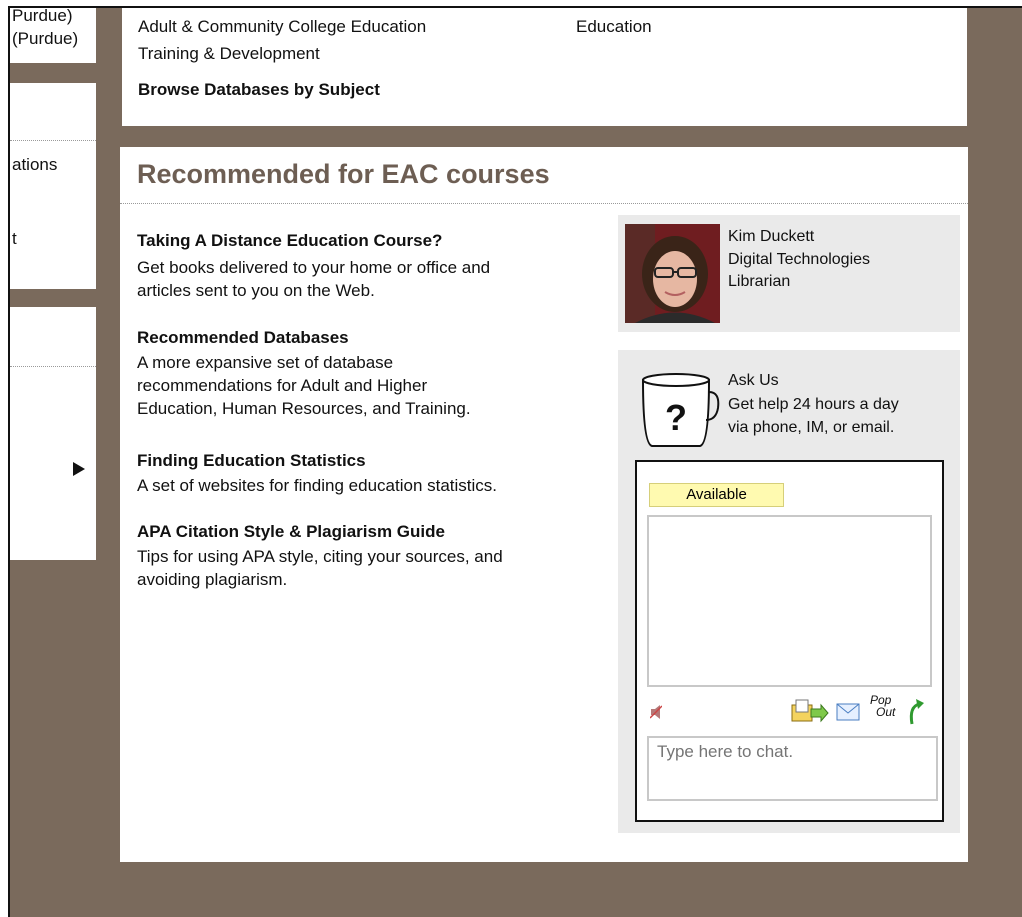 The image size is (1022, 917). I want to click on section-heading: Recommended for EAC courses, so click(343, 174).